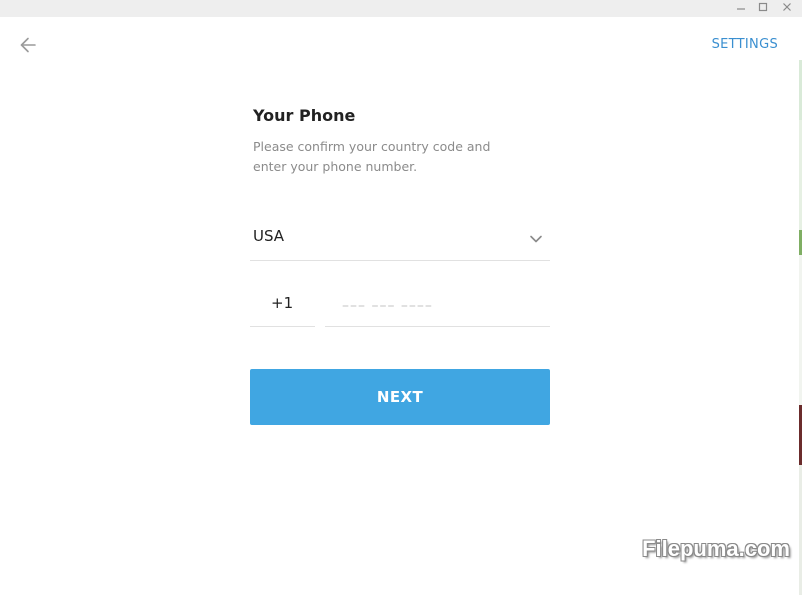 The image size is (802, 595). What do you see at coordinates (716, 548) in the screenshot?
I see `watermark-logo: Filepuma.com` at bounding box center [716, 548].